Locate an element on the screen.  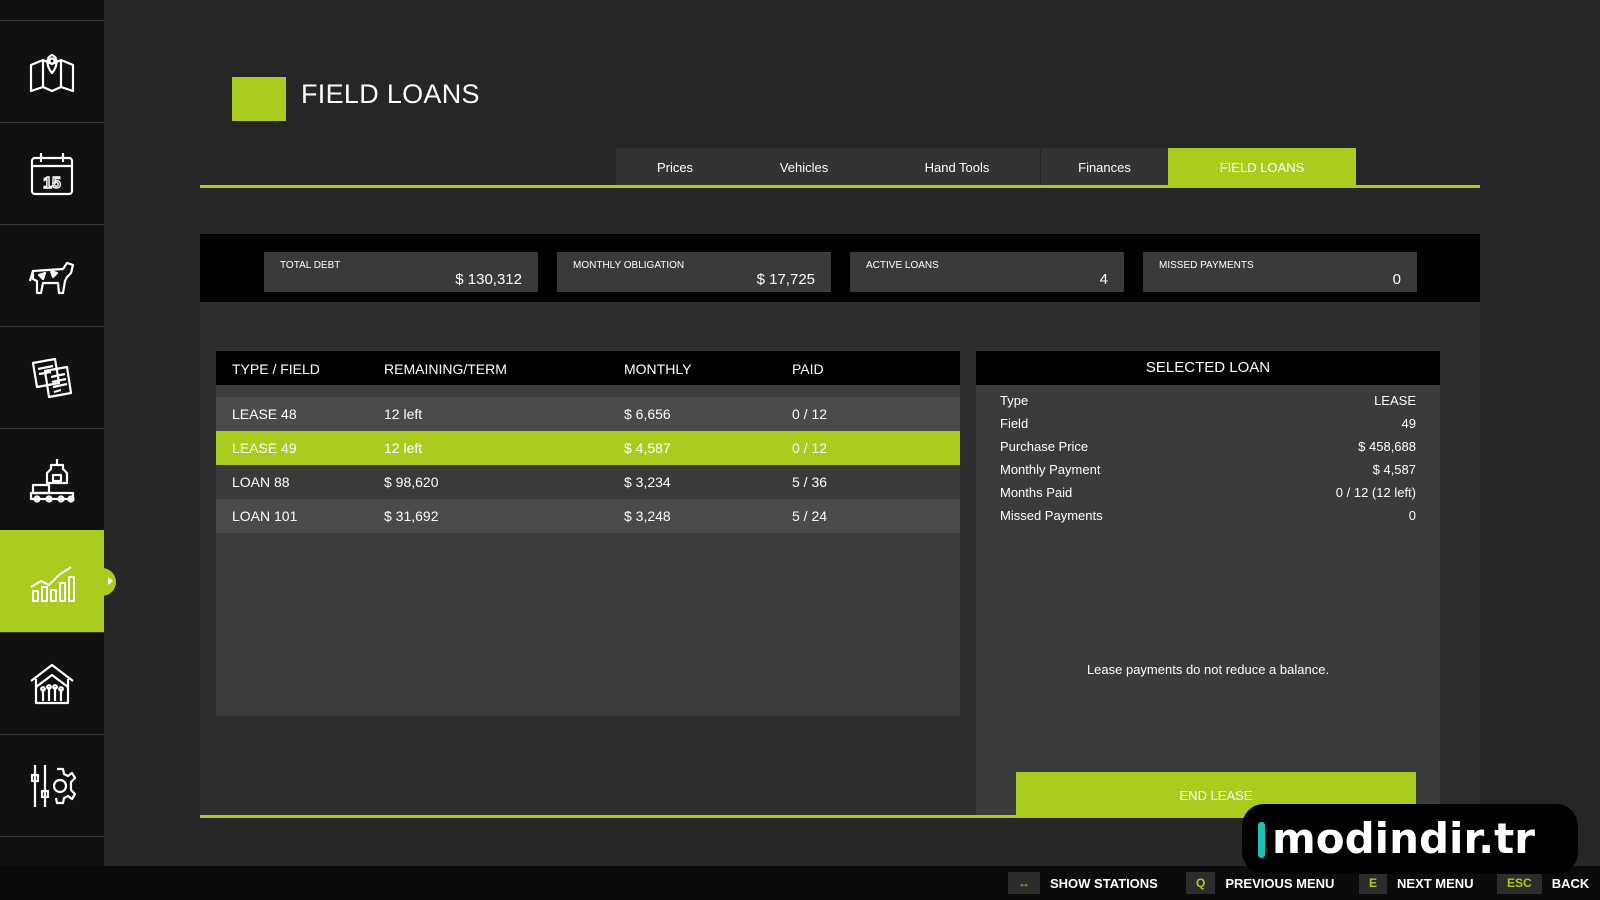
sidebar-item-map is located at coordinates (52, 71).